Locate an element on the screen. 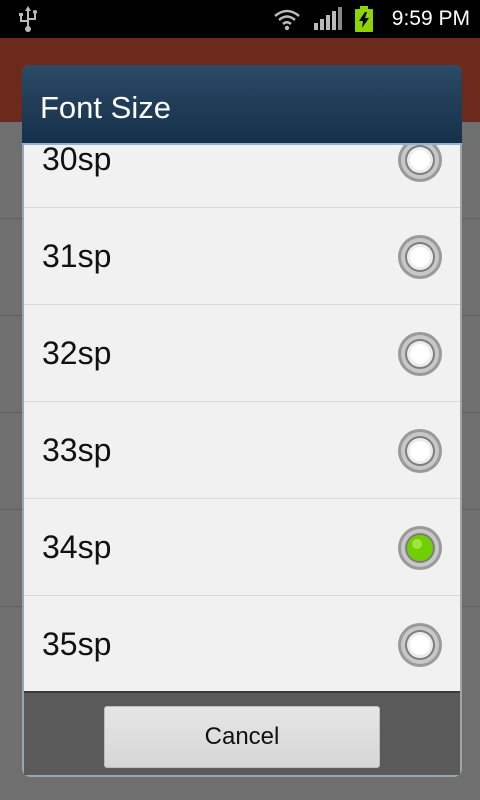 This screenshot has width=480, height=800. option-label: 35sp is located at coordinates (77, 644).